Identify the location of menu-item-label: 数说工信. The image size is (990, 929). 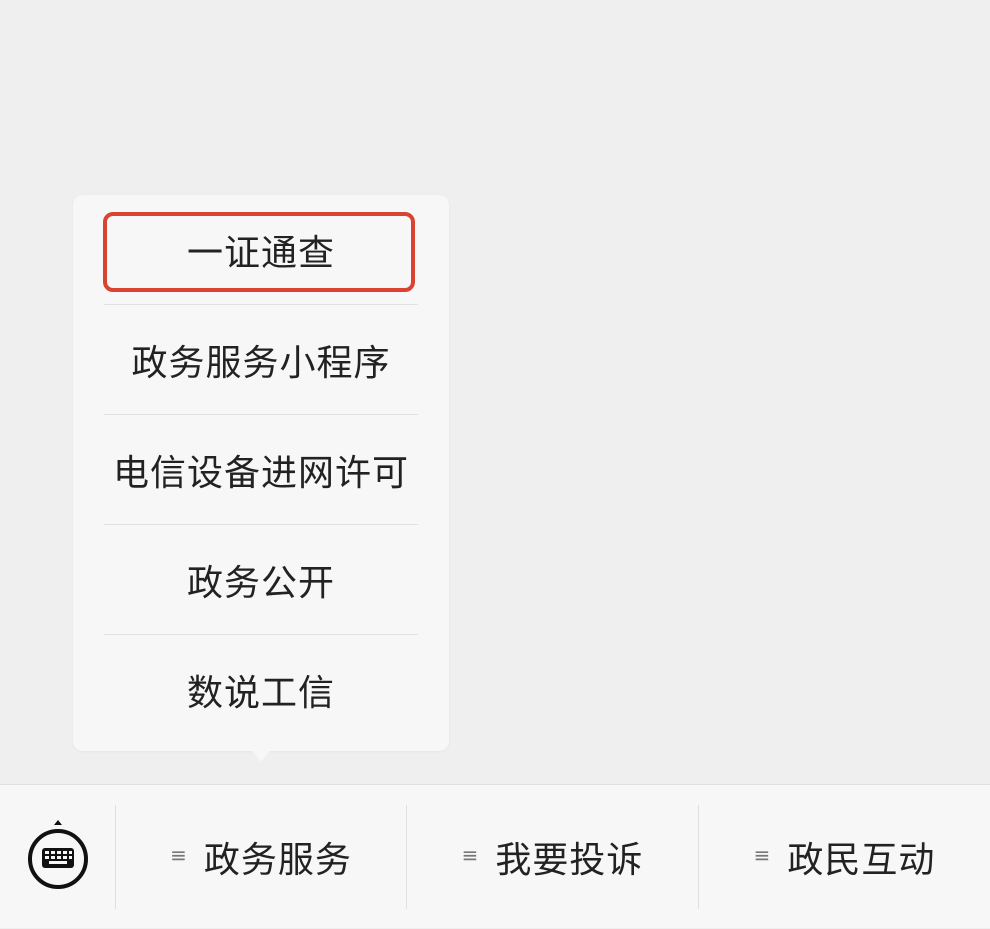
(260, 693).